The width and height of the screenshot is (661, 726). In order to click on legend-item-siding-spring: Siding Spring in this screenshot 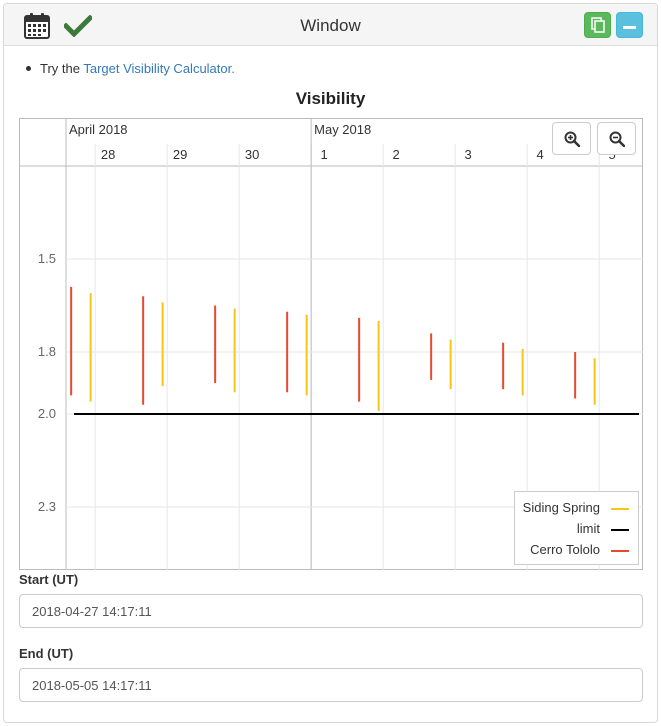, I will do `click(576, 508)`.